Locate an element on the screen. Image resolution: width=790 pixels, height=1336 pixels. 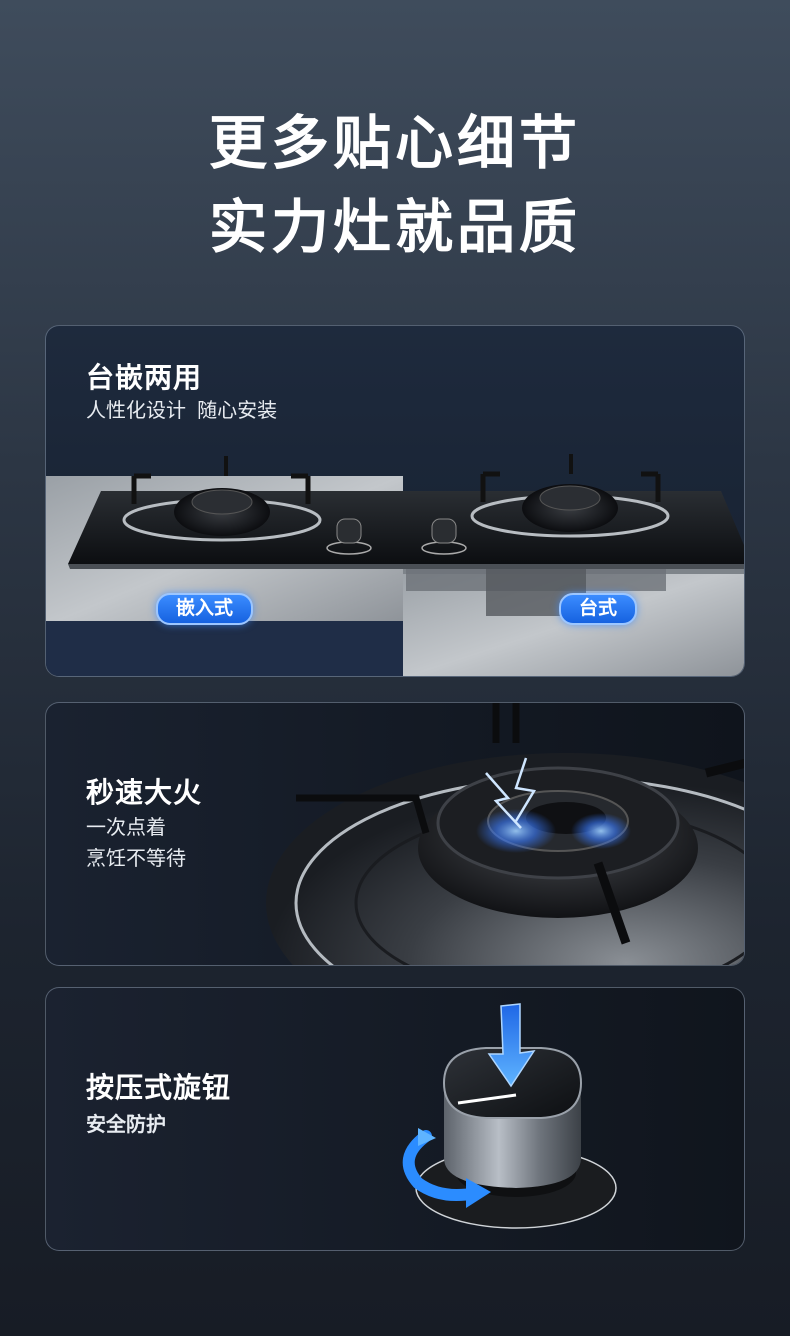
feature-title: 秒速大火 is located at coordinates (144, 792).